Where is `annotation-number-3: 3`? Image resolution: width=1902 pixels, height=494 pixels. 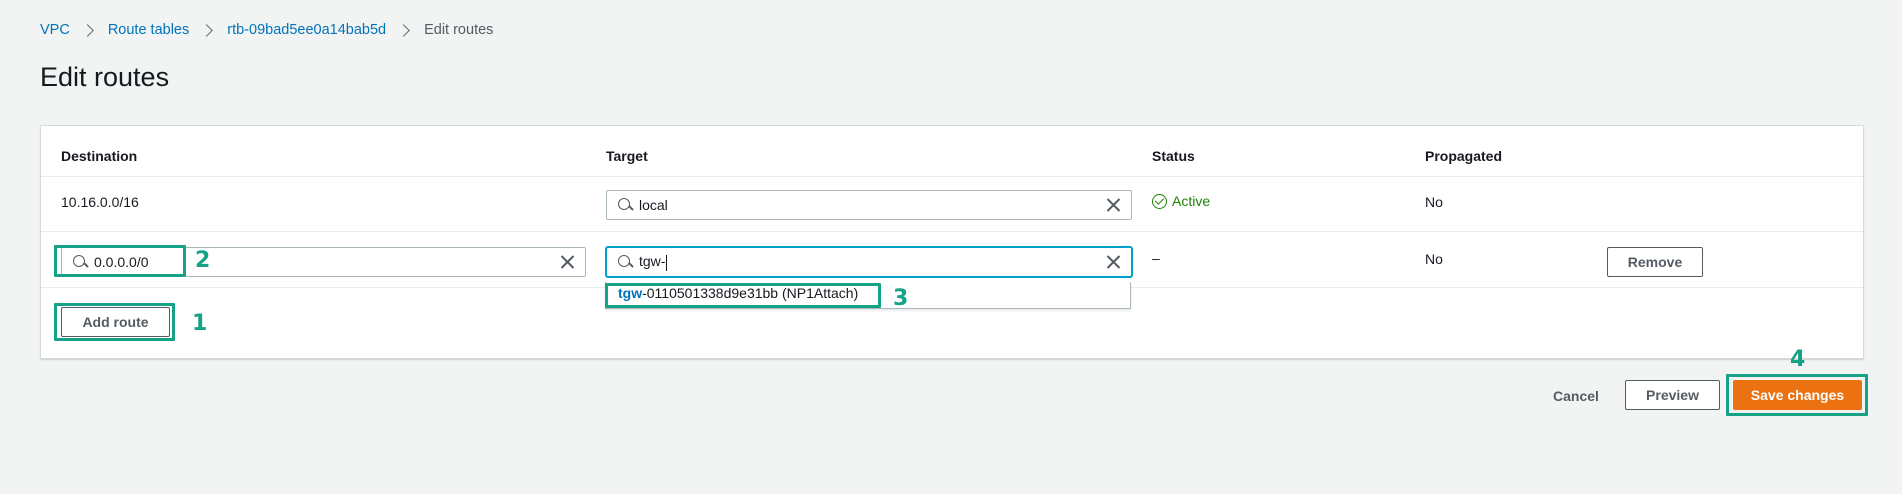
annotation-number-3: 3 is located at coordinates (901, 298).